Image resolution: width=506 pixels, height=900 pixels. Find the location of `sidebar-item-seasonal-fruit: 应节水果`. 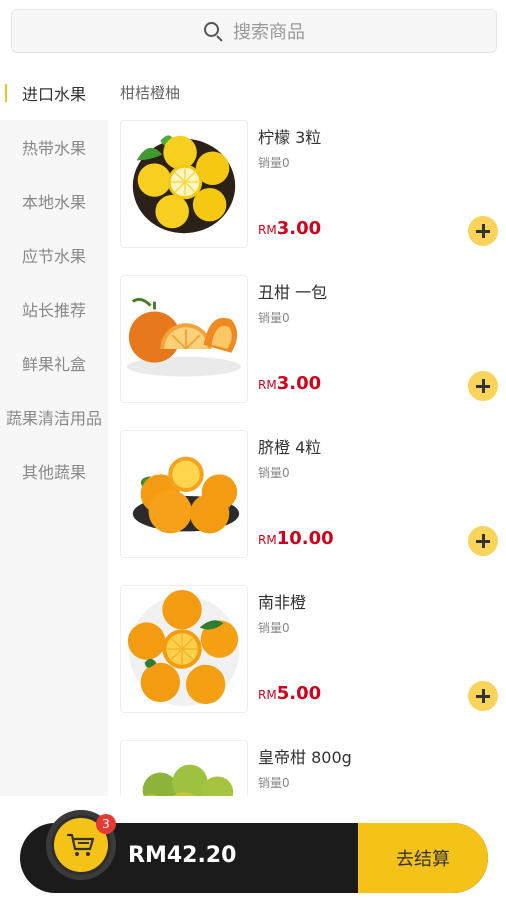

sidebar-item-seasonal-fruit: 应节水果 is located at coordinates (54, 255).